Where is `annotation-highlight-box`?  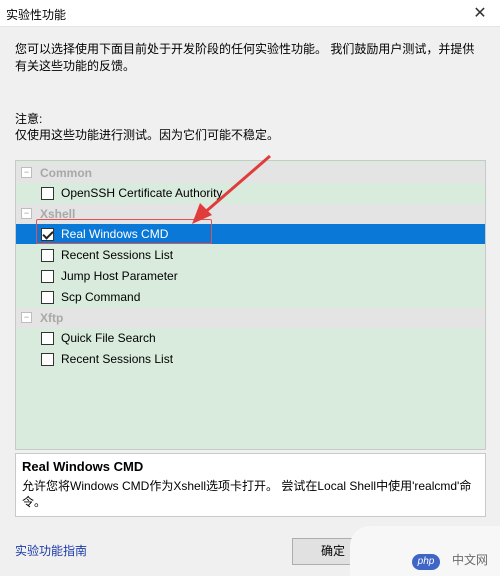
annotation-highlight-box is located at coordinates (124, 231).